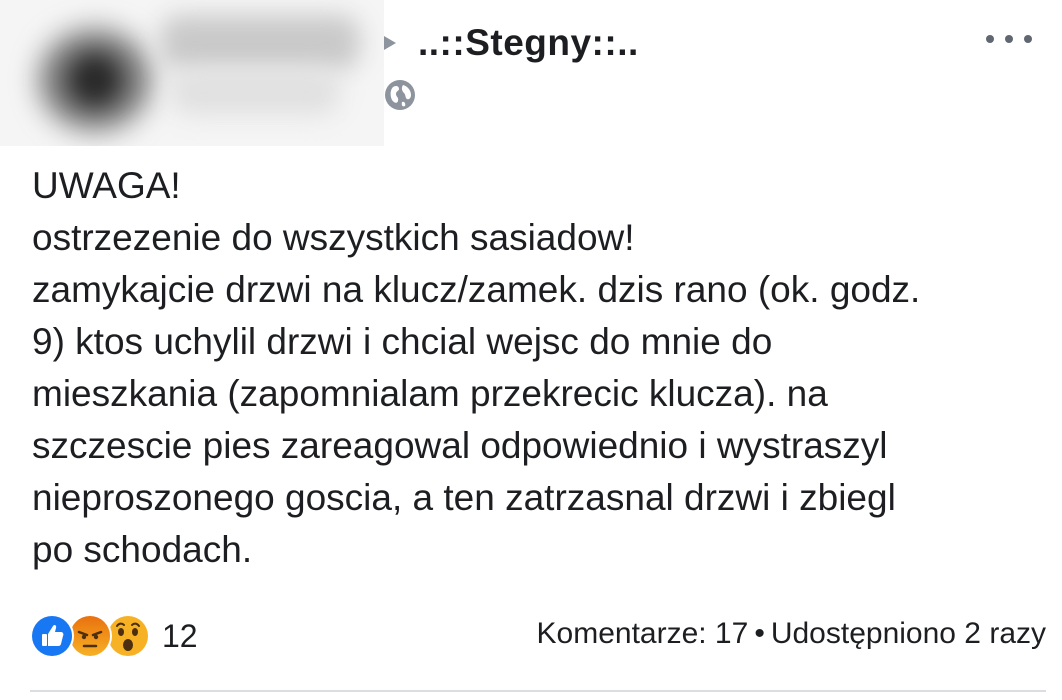  What do you see at coordinates (390, 43) in the screenshot?
I see `caret-right-icon` at bounding box center [390, 43].